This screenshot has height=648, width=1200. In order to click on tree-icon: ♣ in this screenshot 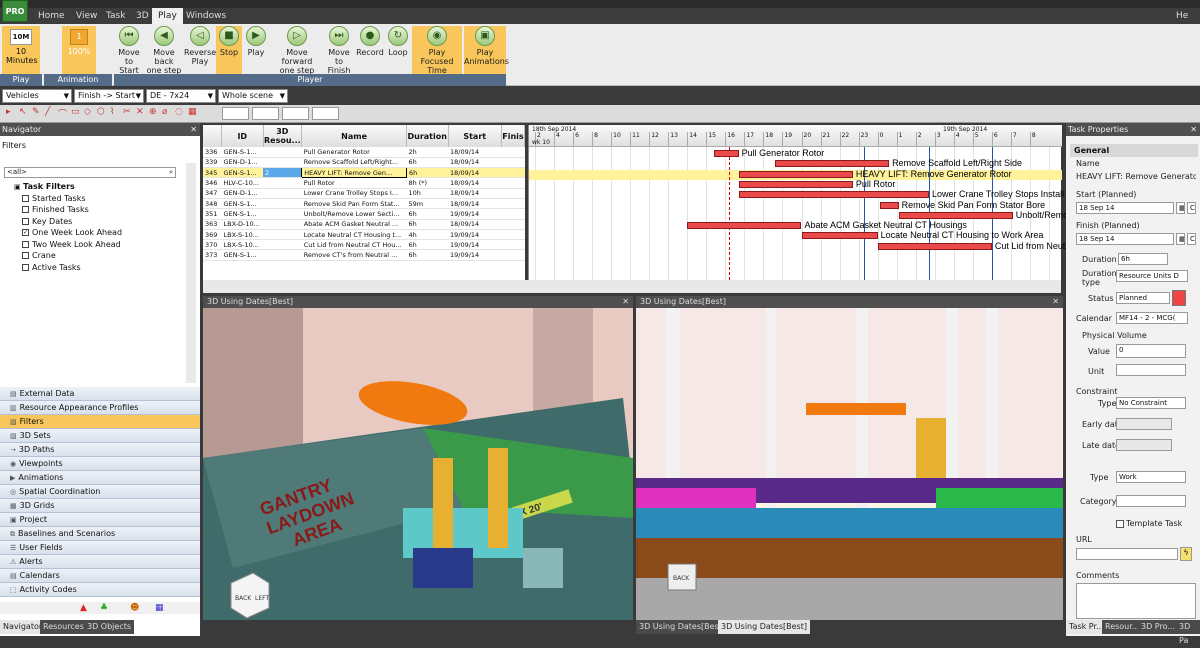, I will do `click(104, 608)`.